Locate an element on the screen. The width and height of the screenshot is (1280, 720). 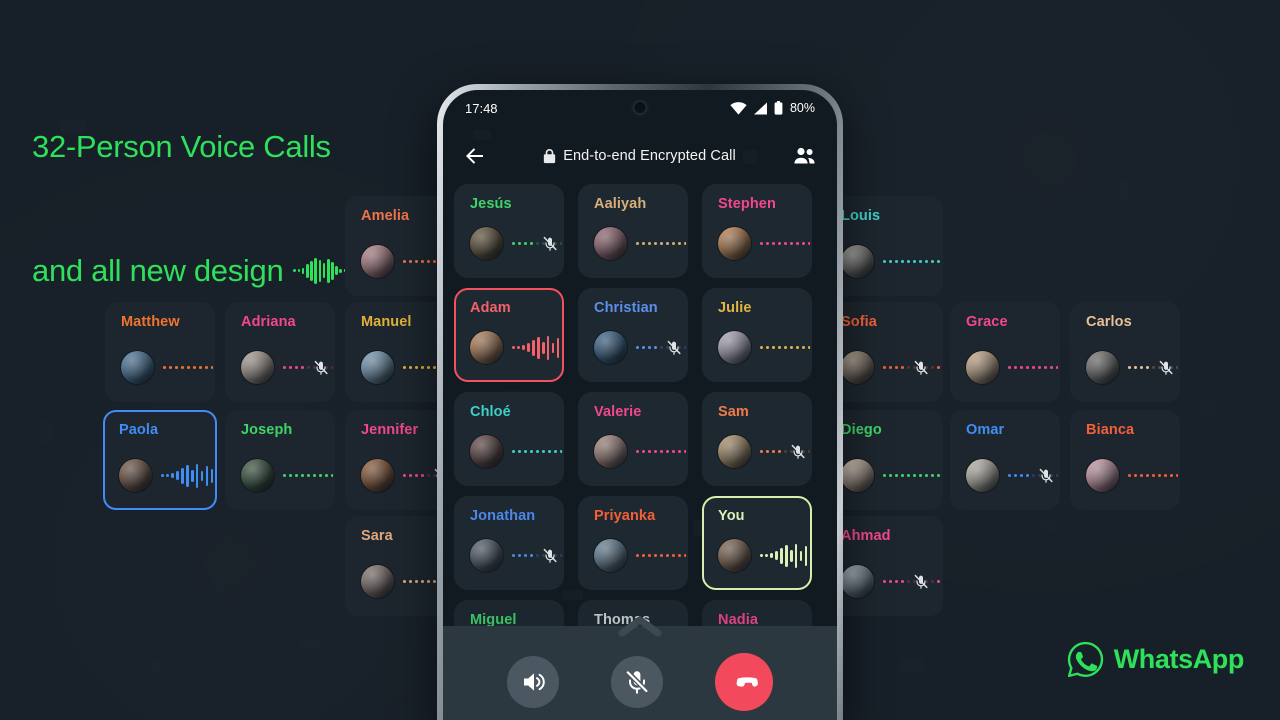
participant-name: Carlos is located at coordinates (1109, 322).